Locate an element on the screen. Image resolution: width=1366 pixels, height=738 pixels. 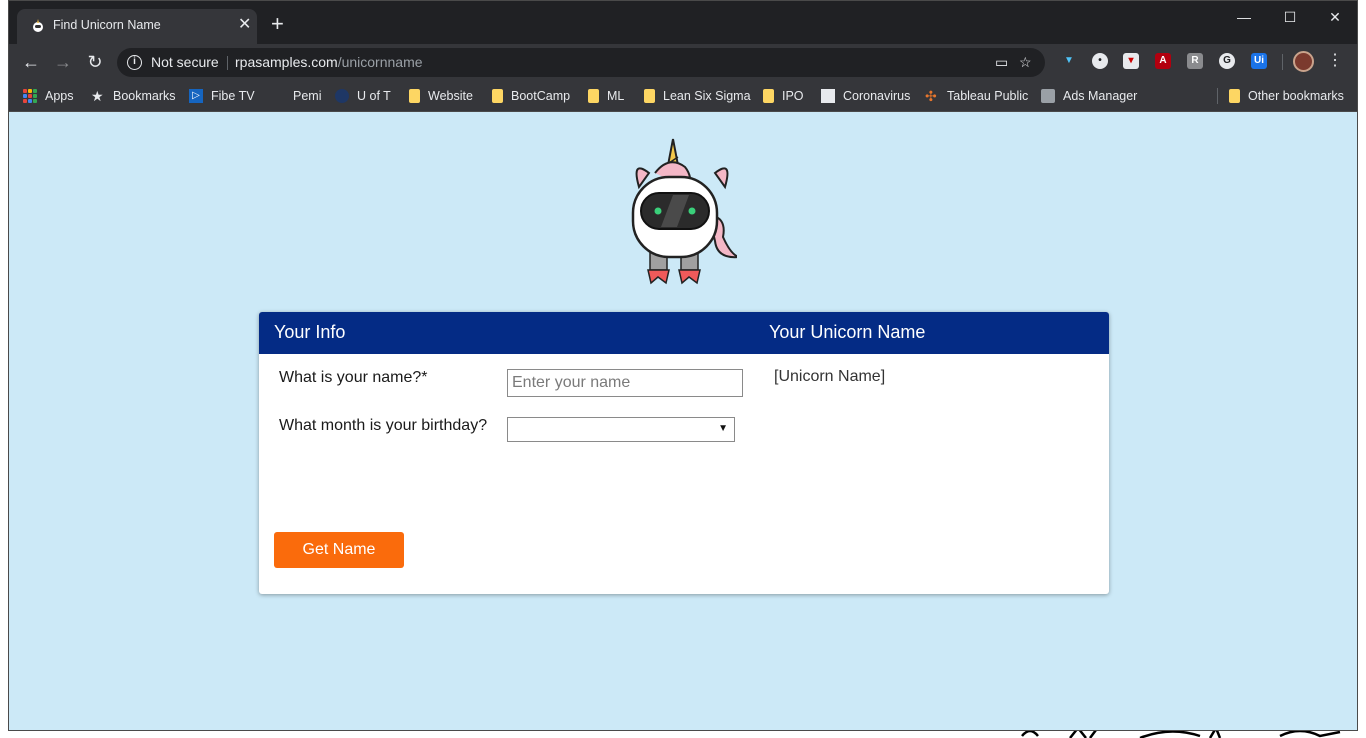
unicorn-name-heading: Your Unicorn Name is located at coordinates (847, 332).